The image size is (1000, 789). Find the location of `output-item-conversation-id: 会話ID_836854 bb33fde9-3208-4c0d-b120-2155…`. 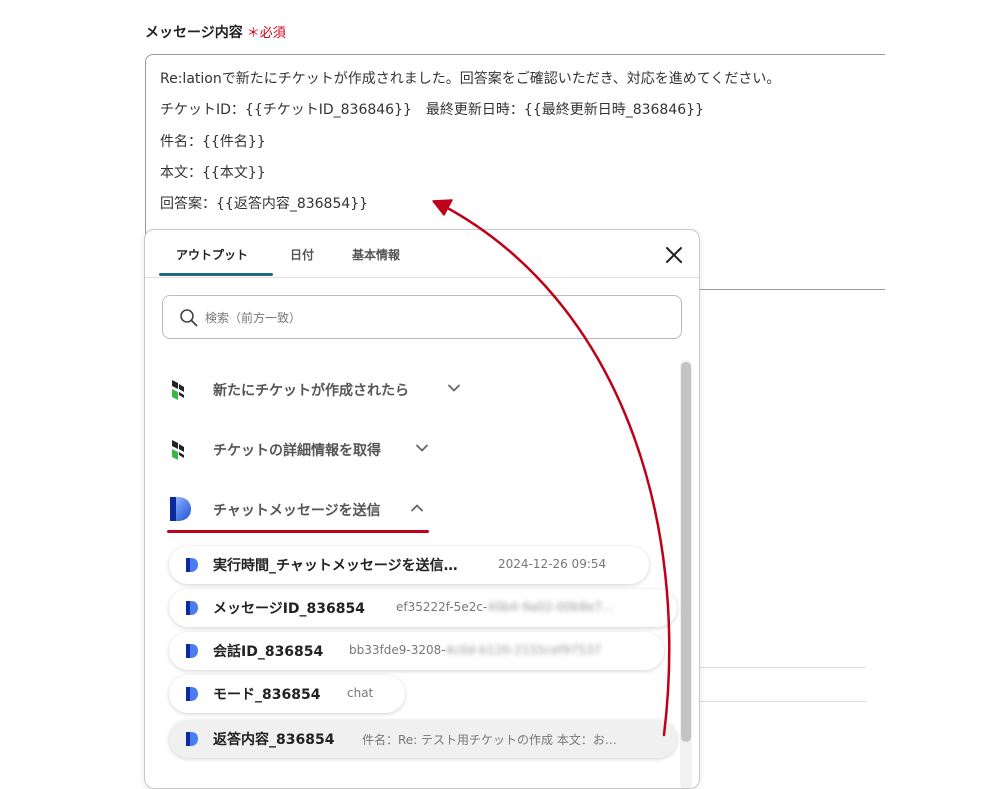

output-item-conversation-id: 会話ID_836854 bb33fde9-3208-4c0d-b120-2155… is located at coordinates (416, 651).